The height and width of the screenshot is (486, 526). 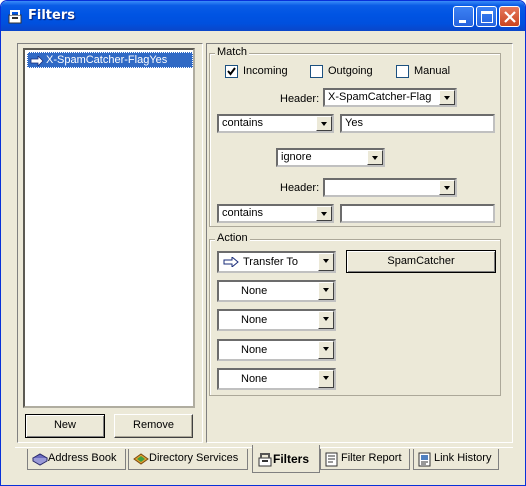 What do you see at coordinates (265, 71) in the screenshot?
I see `incoming-label: Incoming` at bounding box center [265, 71].